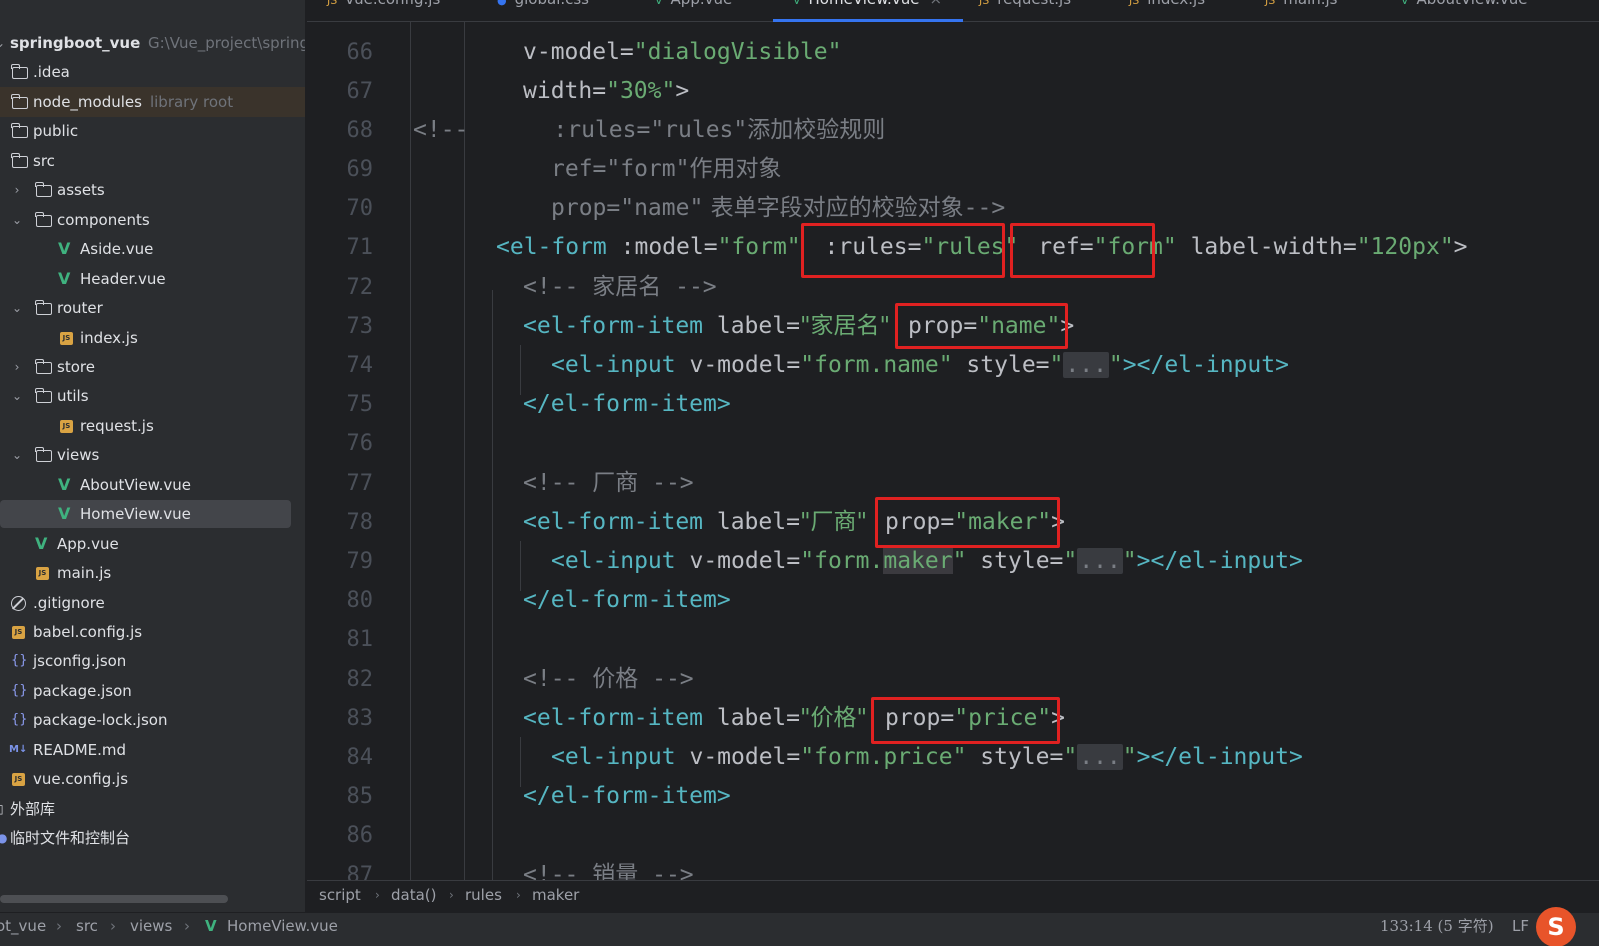 The image size is (1599, 946). Describe the element at coordinates (152, 632) in the screenshot. I see `tree-item-babel-config-js: JS babel.config.js` at that location.